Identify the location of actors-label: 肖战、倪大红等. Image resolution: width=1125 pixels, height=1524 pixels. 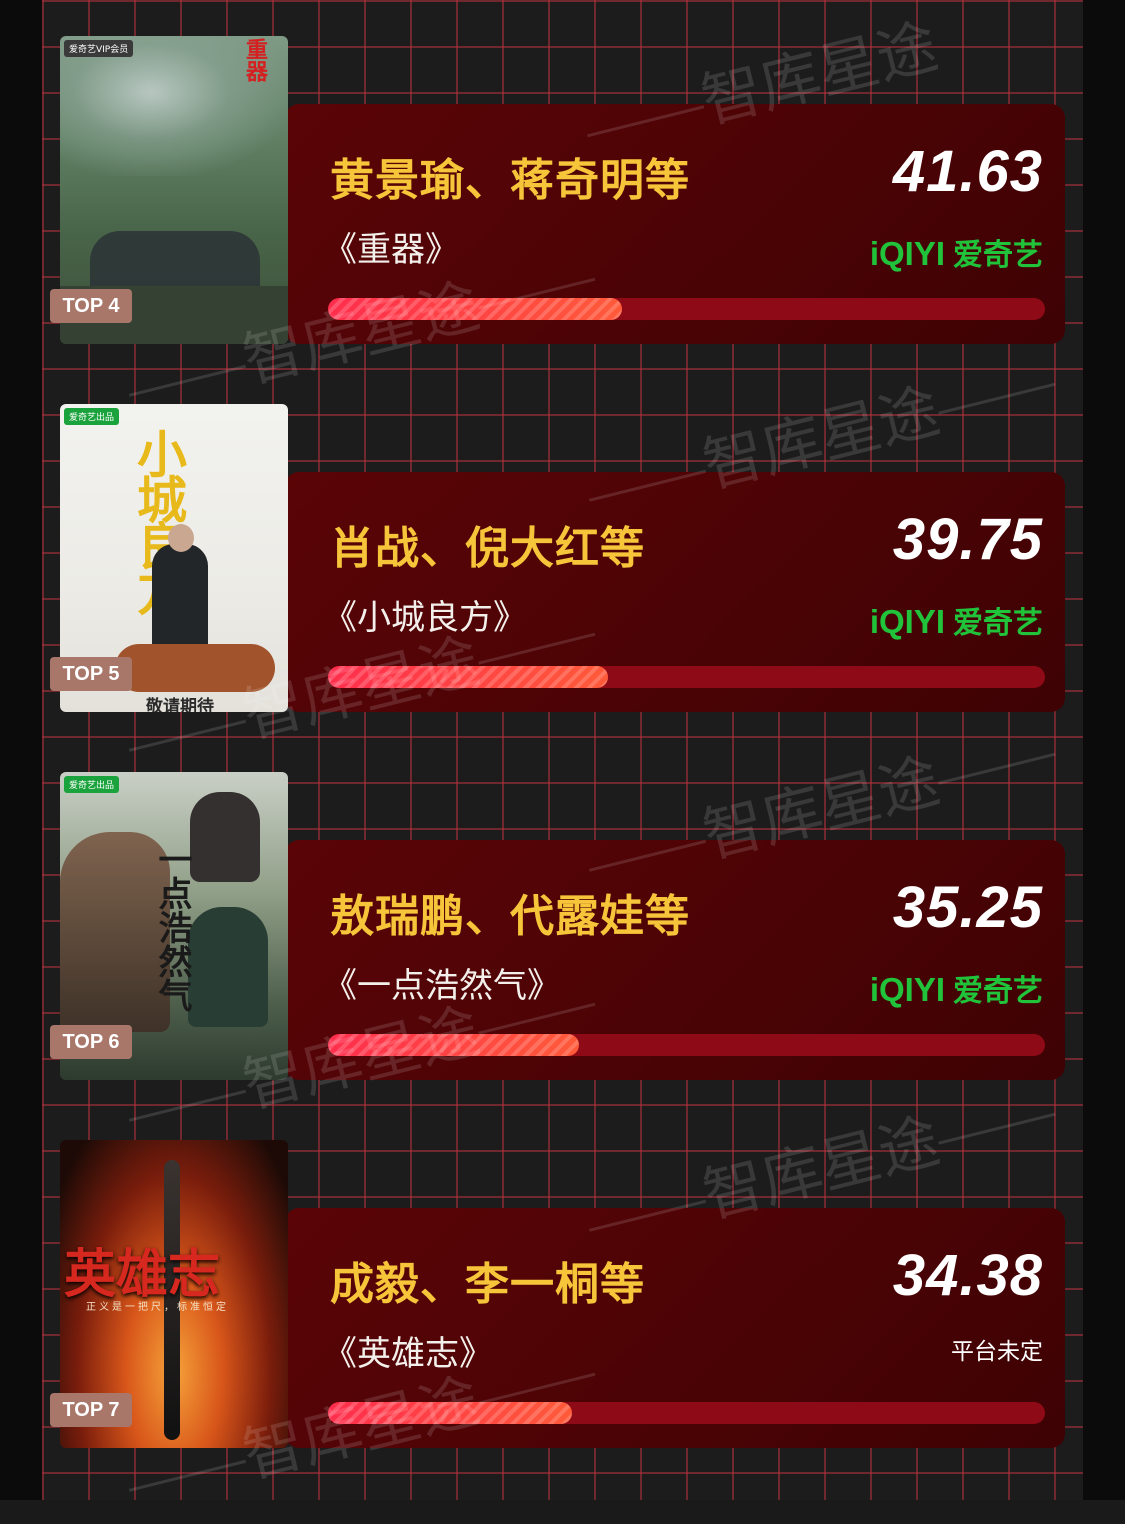
(487, 548).